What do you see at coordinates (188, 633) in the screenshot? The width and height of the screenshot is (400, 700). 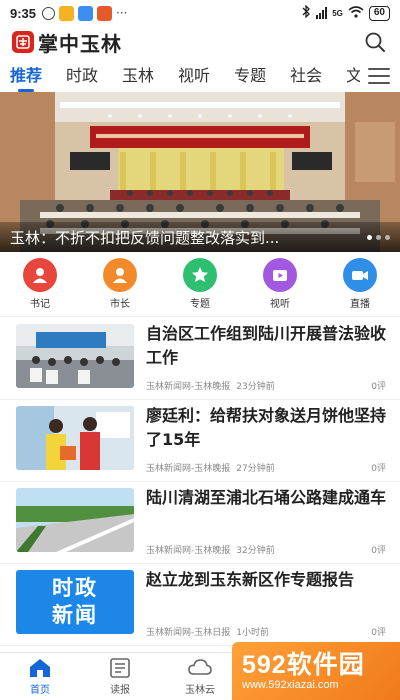 I see `news-source: 玉林新闻网-玉林日报` at bounding box center [188, 633].